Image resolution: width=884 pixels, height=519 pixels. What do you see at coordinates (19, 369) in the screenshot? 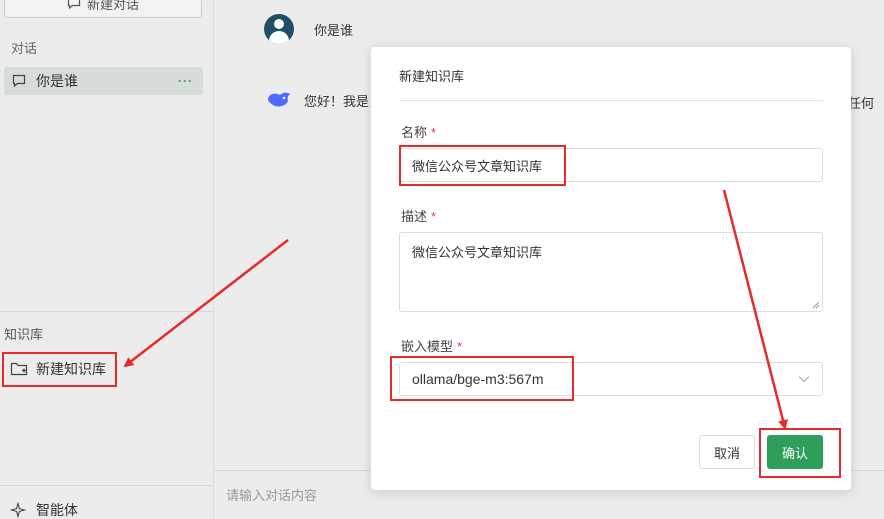
I see `folder-add-icon` at bounding box center [19, 369].